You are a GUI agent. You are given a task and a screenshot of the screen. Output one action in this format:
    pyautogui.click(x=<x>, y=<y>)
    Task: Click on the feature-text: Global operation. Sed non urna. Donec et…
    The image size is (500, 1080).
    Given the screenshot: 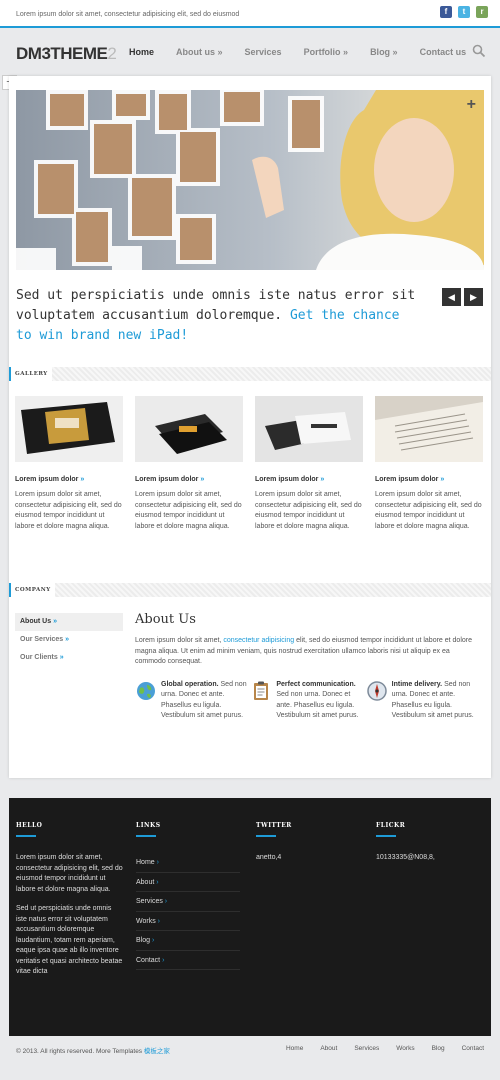 What is the action you would take?
    pyautogui.click(x=204, y=700)
    